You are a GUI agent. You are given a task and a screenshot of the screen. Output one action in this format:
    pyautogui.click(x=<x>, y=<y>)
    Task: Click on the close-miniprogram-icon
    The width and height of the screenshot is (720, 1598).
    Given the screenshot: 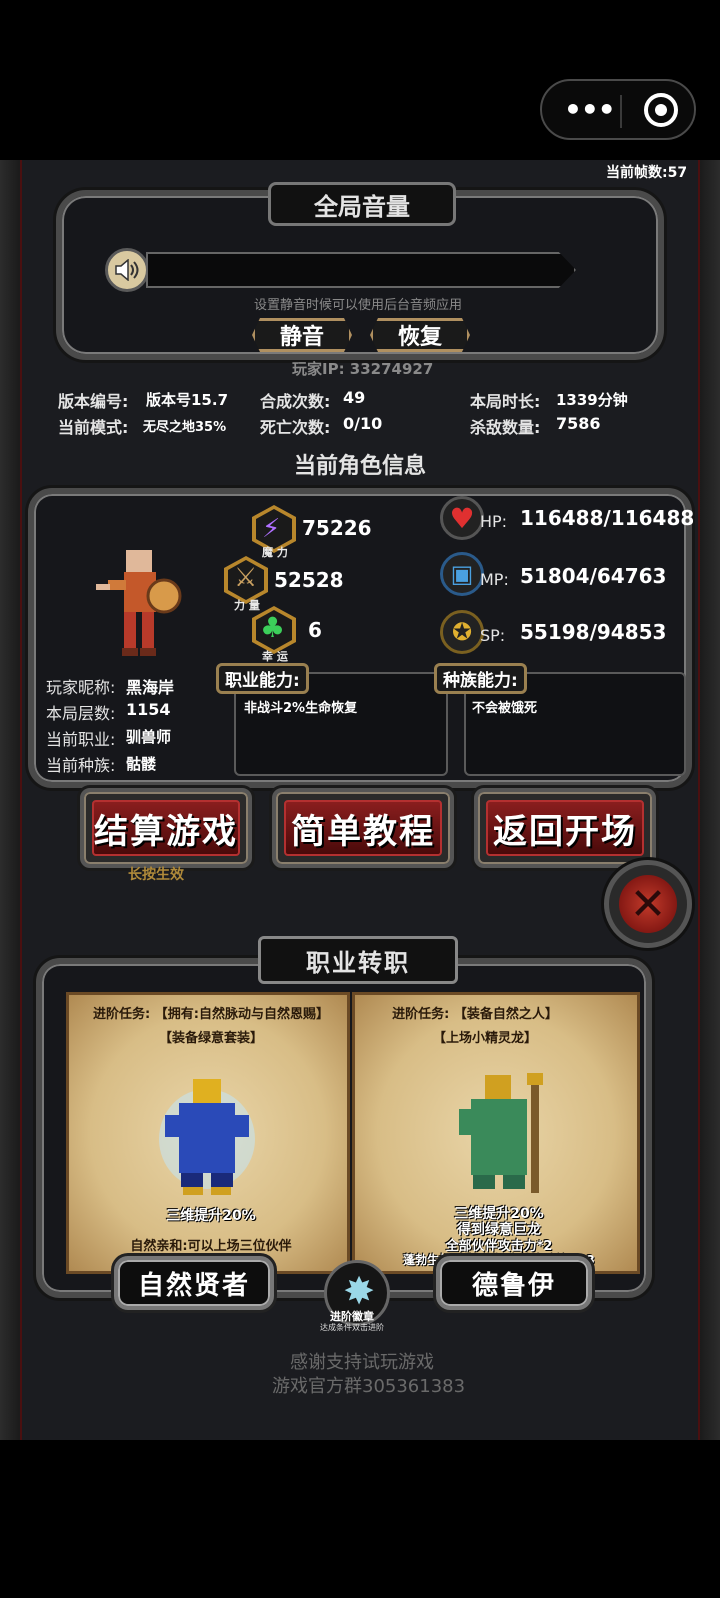 What is the action you would take?
    pyautogui.click(x=661, y=110)
    